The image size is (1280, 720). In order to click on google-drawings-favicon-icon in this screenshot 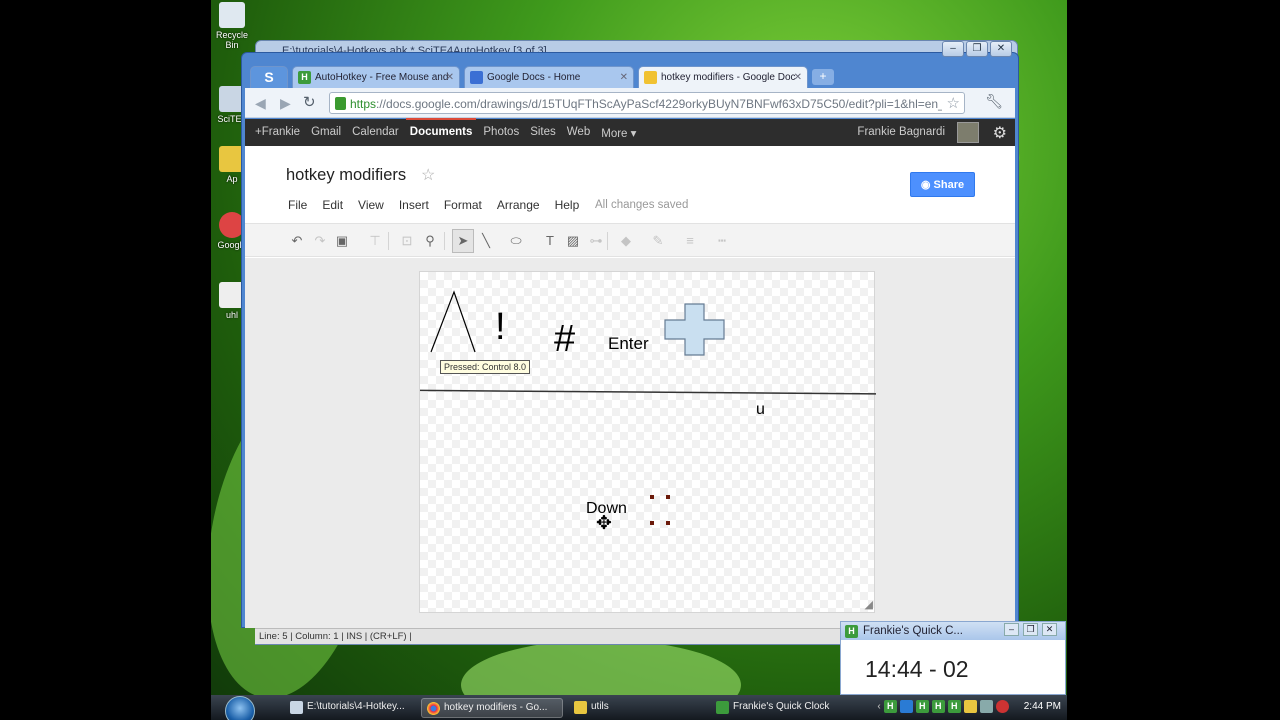, I will do `click(650, 77)`.